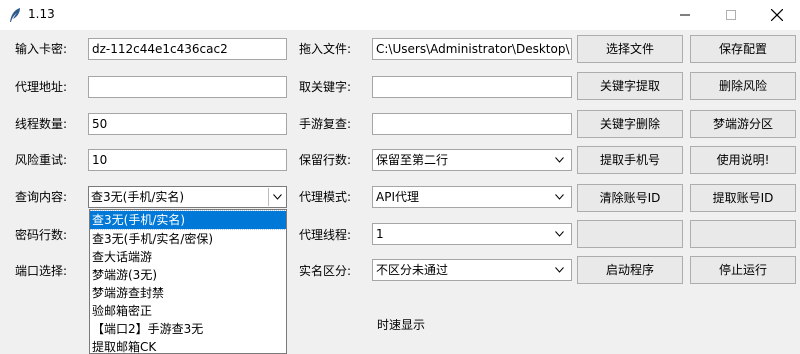 The height and width of the screenshot is (354, 800). Describe the element at coordinates (472, 234) in the screenshot. I see `proxy-threads-select: 1` at that location.